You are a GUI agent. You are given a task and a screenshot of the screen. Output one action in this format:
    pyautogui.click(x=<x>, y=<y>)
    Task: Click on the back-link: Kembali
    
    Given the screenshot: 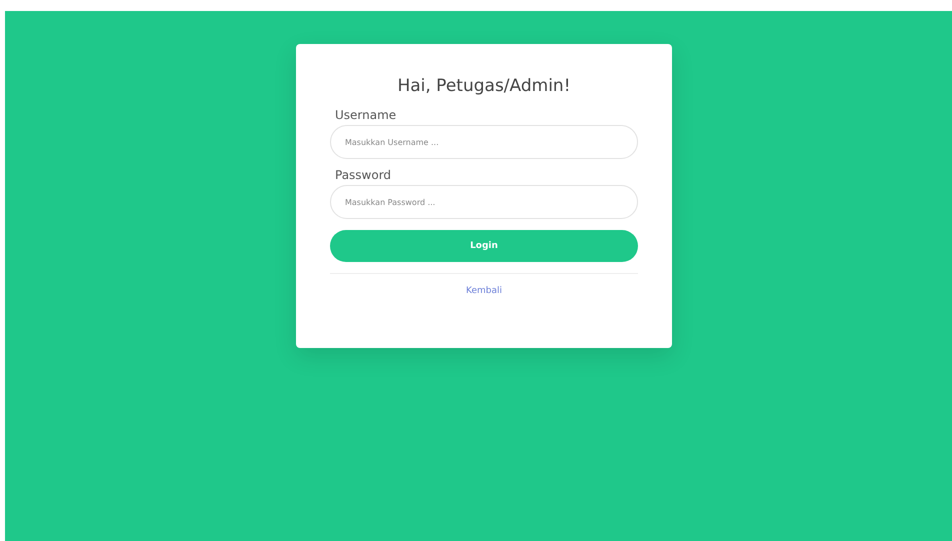 What is the action you would take?
    pyautogui.click(x=484, y=291)
    